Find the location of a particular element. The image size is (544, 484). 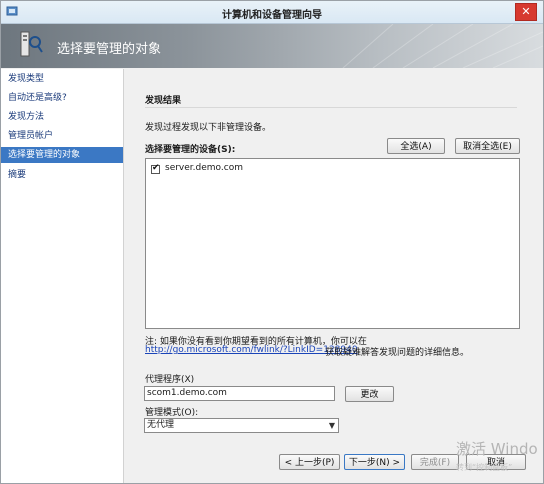

header-decoration is located at coordinates (442, 46).